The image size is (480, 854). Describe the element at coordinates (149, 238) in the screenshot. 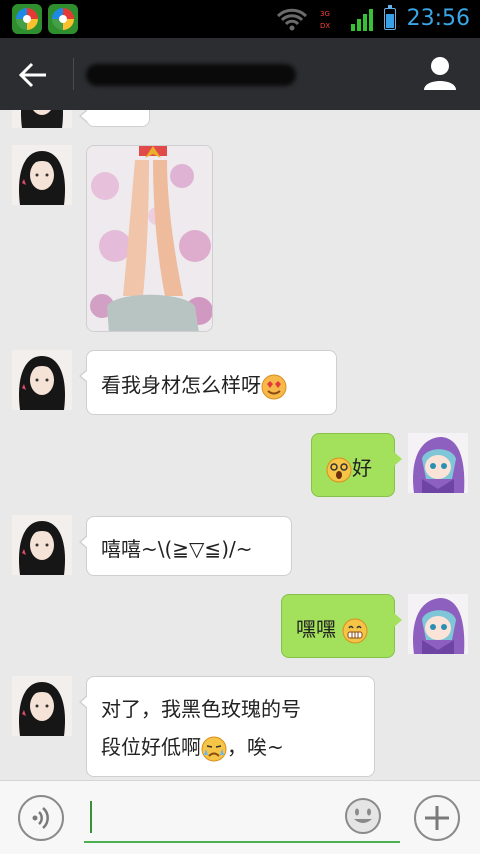

I see `shared-photo` at that location.